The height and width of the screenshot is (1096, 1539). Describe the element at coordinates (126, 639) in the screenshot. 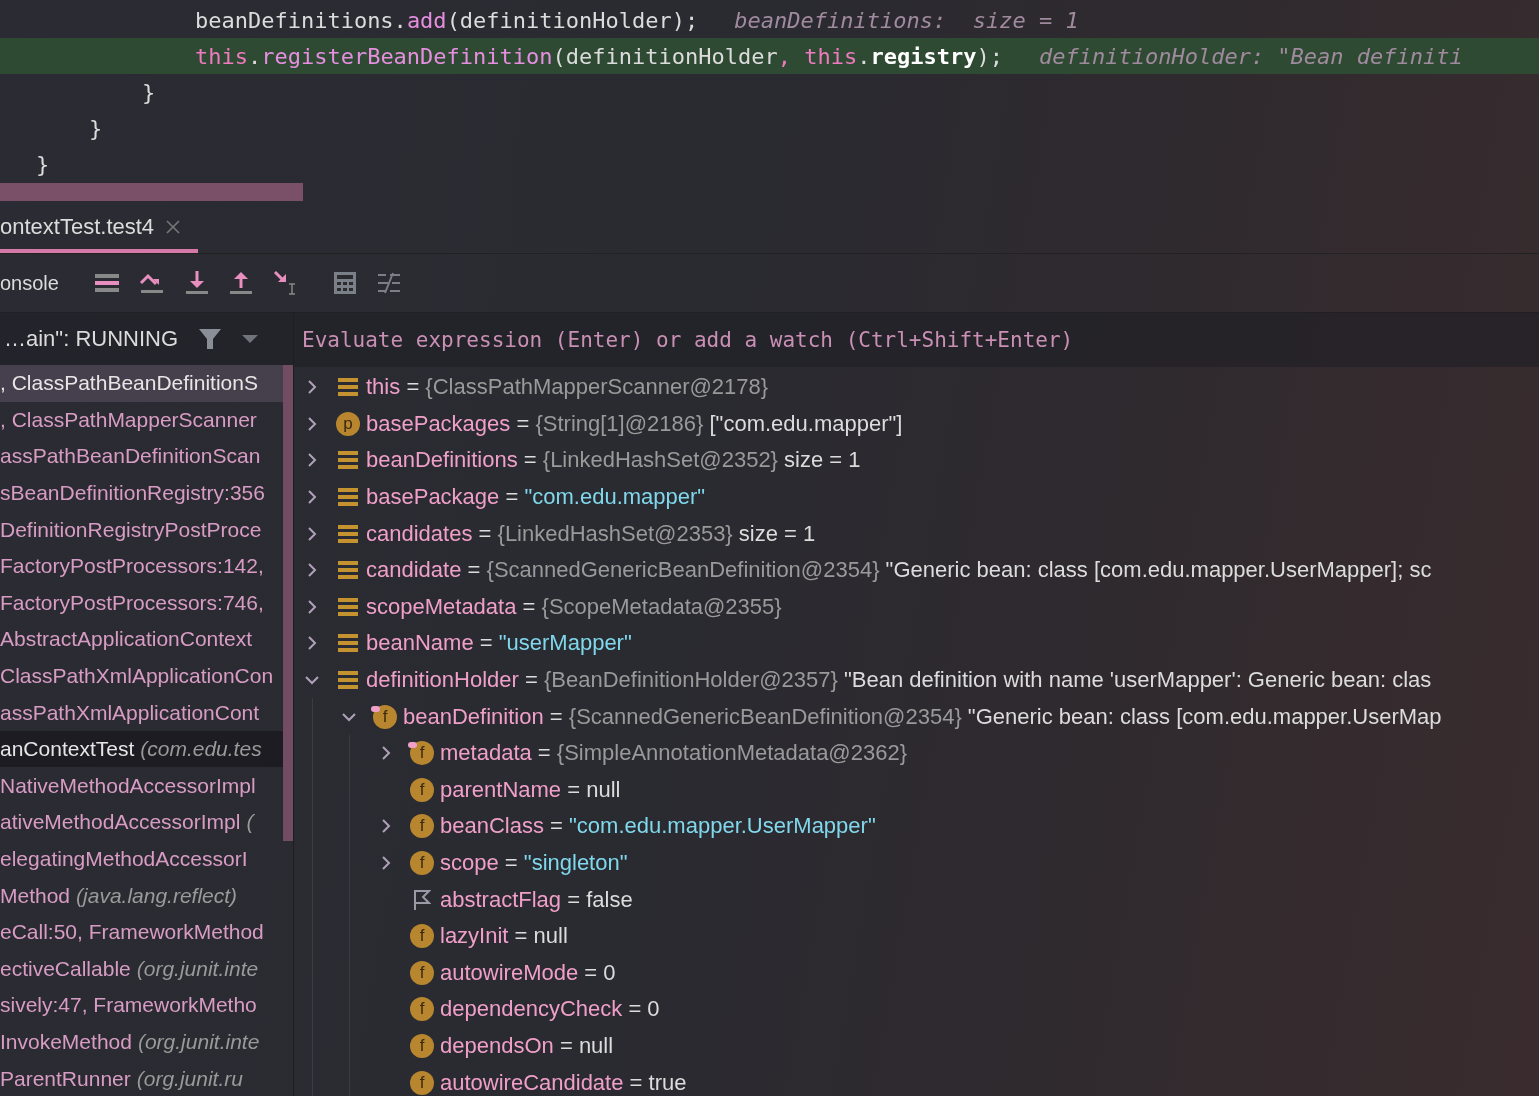

I see `stack-frame: AbstractApplicationContext` at that location.